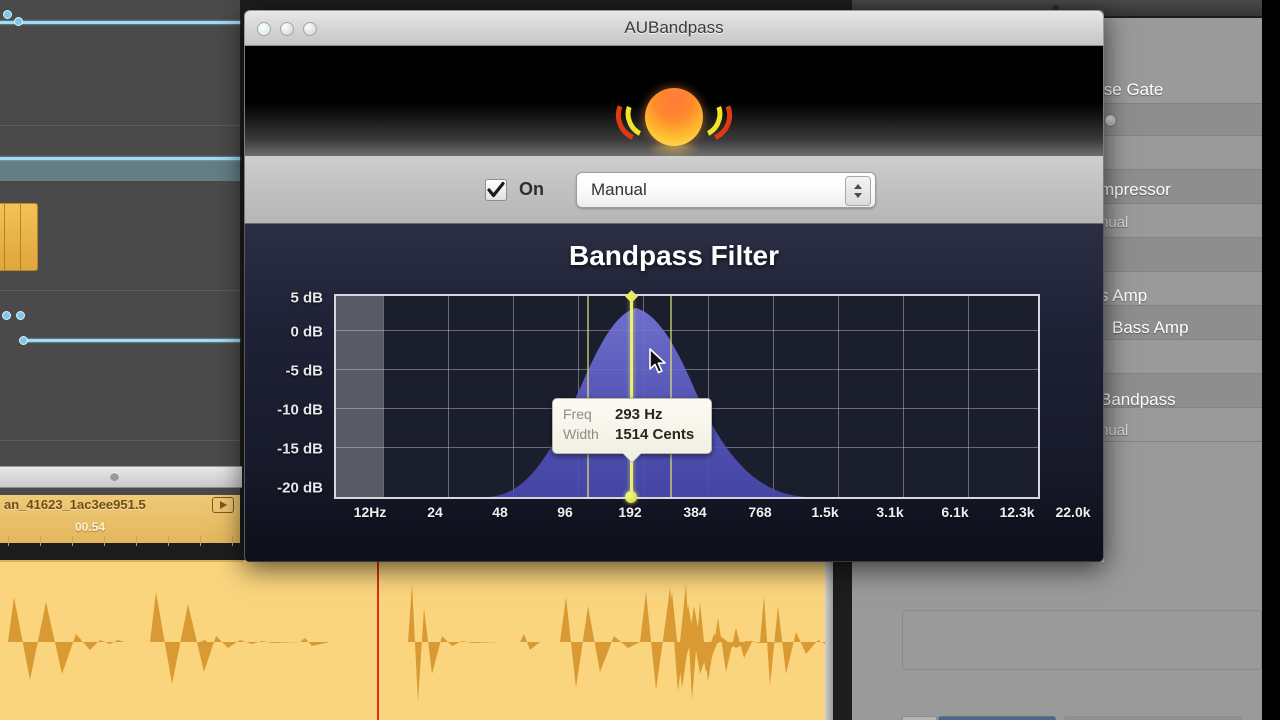 This screenshot has height=720, width=1280. I want to click on close-button, so click(264, 29).